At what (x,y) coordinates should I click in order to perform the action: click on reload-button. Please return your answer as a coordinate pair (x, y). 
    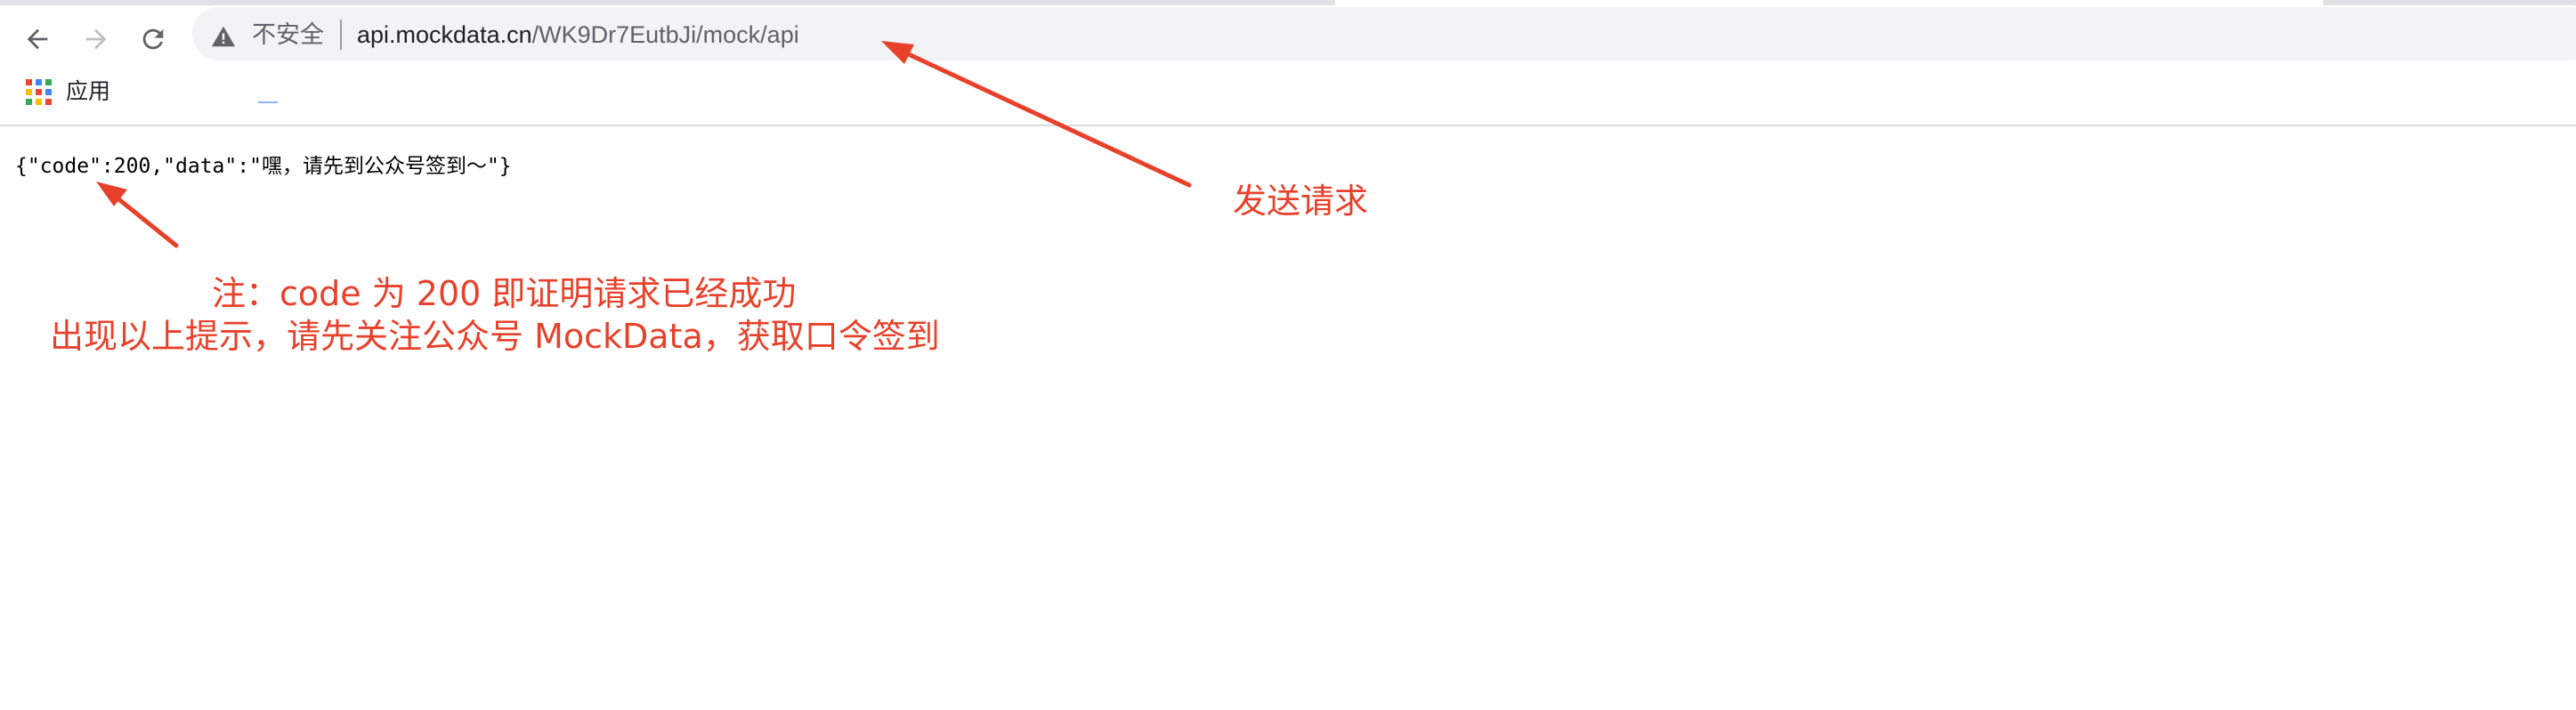
    Looking at the image, I should click on (153, 39).